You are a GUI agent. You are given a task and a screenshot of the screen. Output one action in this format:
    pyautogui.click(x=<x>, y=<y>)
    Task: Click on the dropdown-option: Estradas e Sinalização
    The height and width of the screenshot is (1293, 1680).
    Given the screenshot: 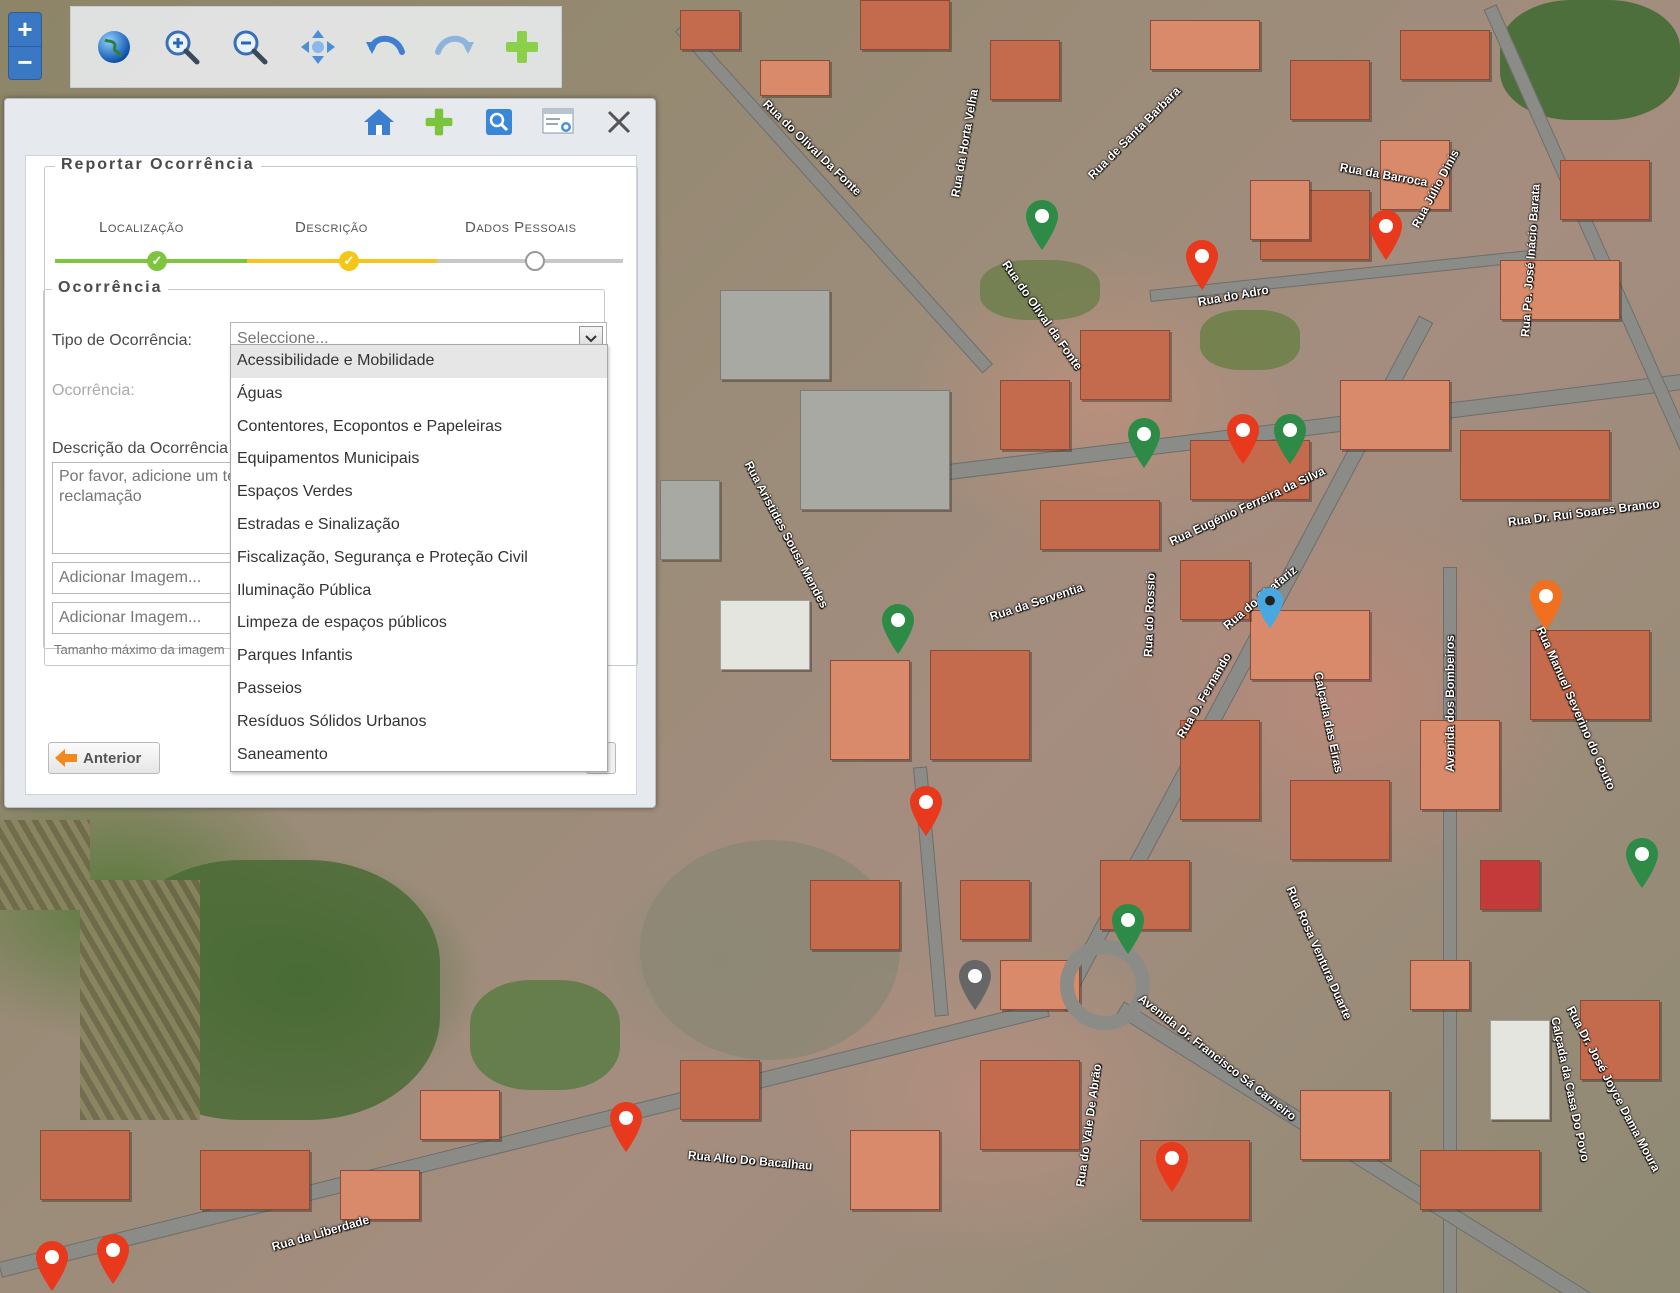 What is the action you would take?
    pyautogui.click(x=419, y=525)
    